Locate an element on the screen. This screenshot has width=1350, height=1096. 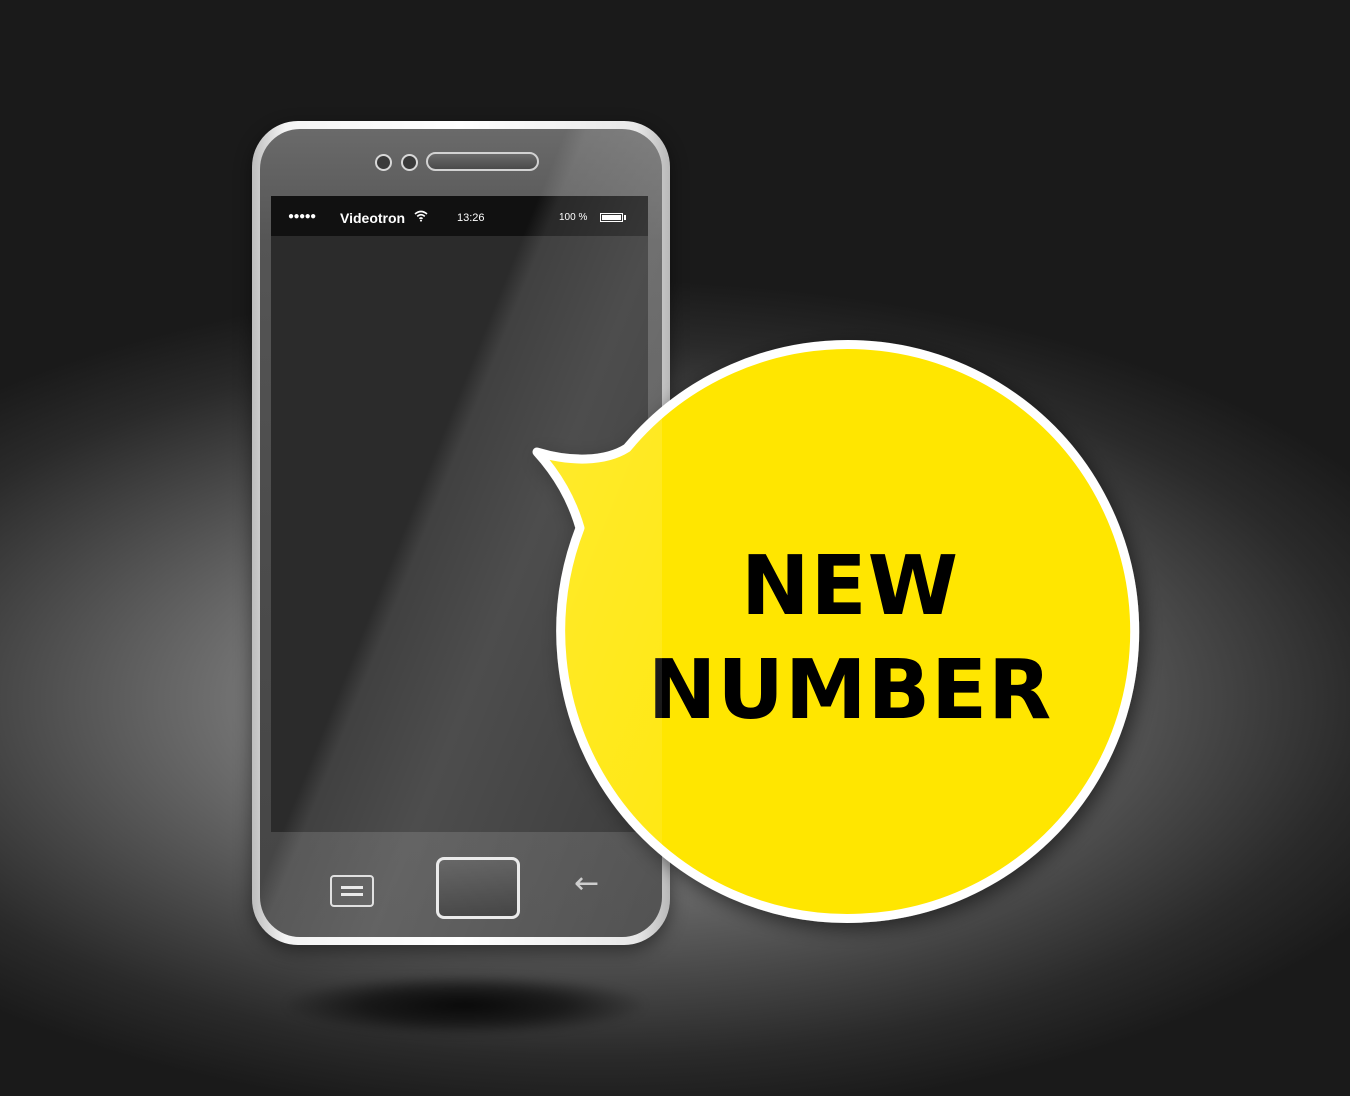
bubble-headline-line2: NUMBER is located at coordinates (850, 690).